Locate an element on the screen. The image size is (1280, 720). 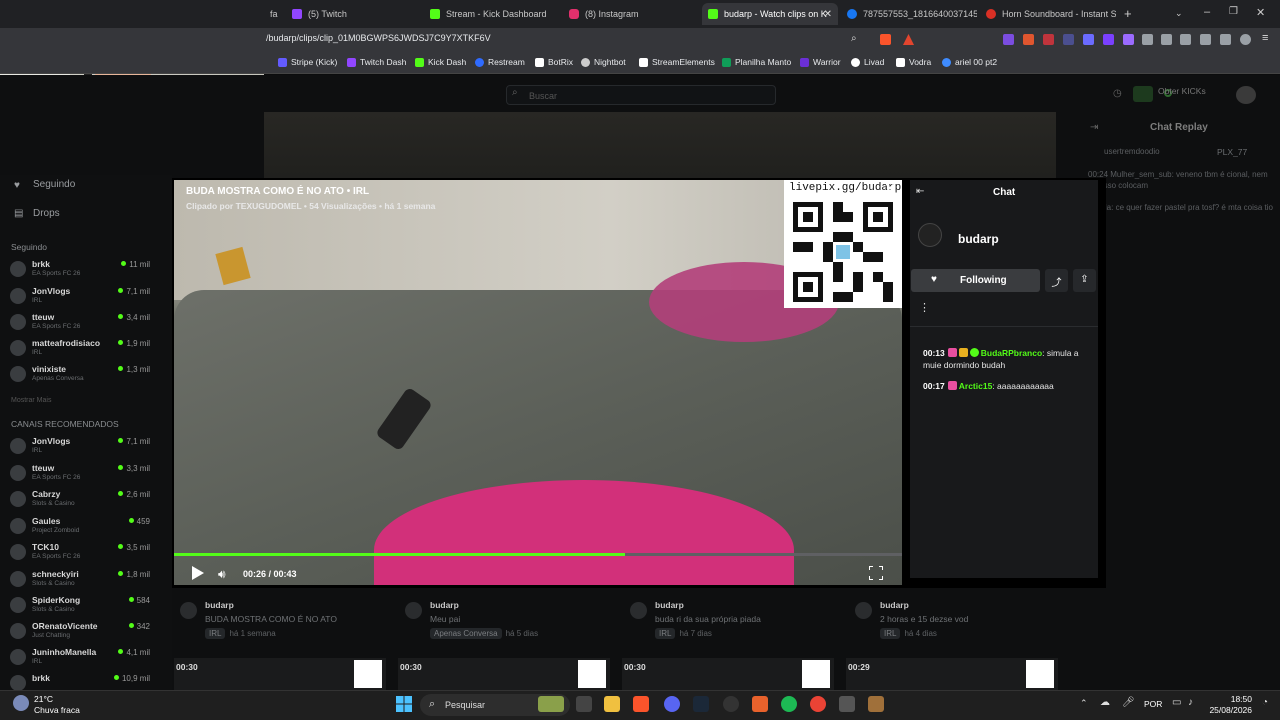
tray-chevron-icon: ⌃ is located at coordinates (1084, 703).